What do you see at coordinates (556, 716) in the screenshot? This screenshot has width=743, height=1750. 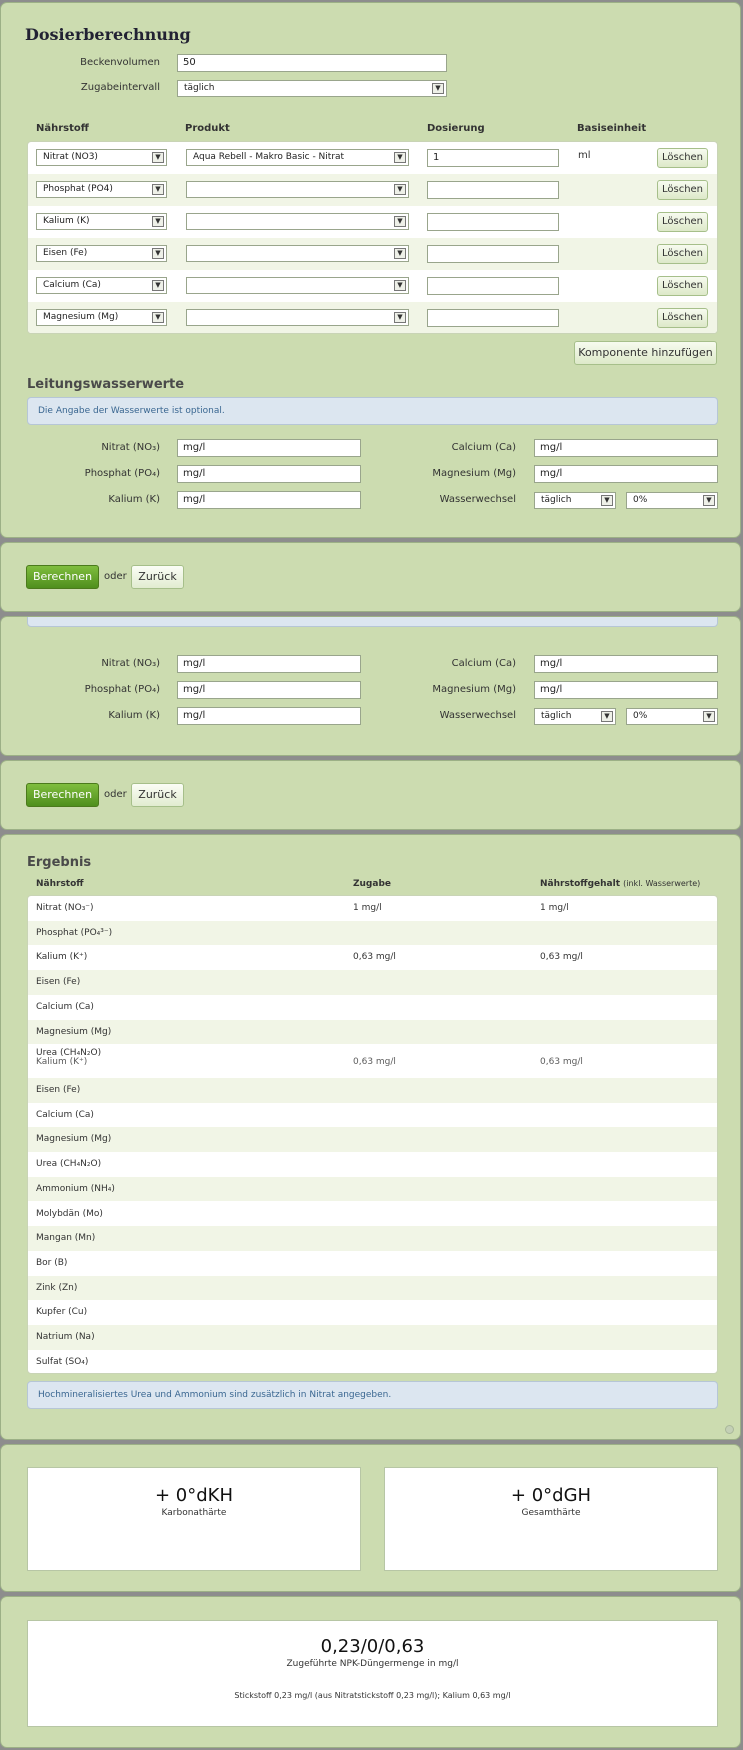 I see `water-change-interval-value: täglich` at bounding box center [556, 716].